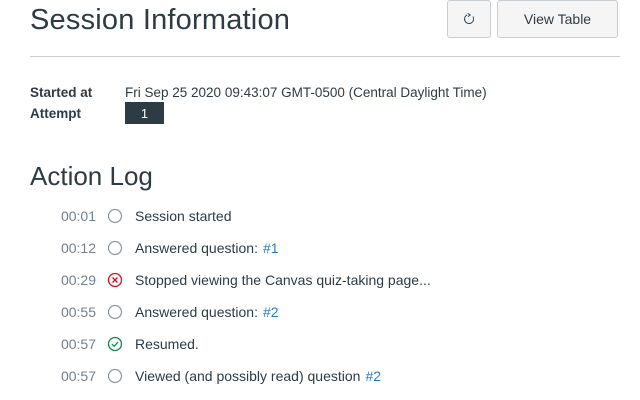 Image resolution: width=640 pixels, height=400 pixels. What do you see at coordinates (78, 312) in the screenshot?
I see `log-time: 00:55` at bounding box center [78, 312].